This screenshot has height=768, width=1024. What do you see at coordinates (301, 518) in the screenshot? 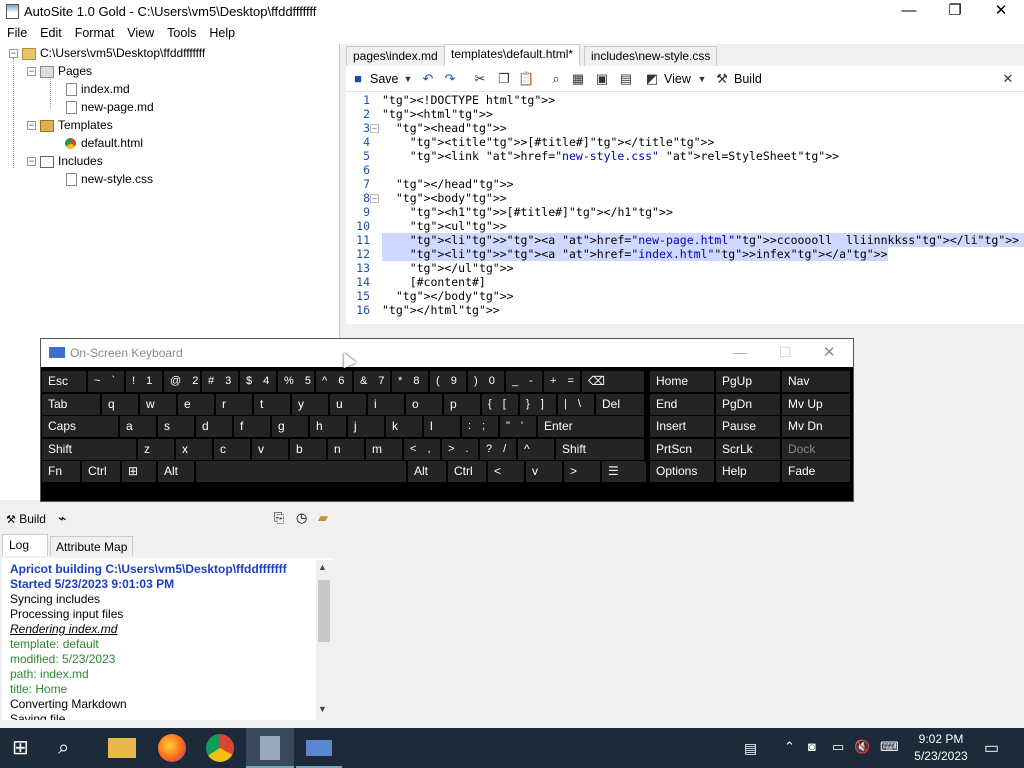
I see `stopwatch-icon: ◷` at bounding box center [301, 518].